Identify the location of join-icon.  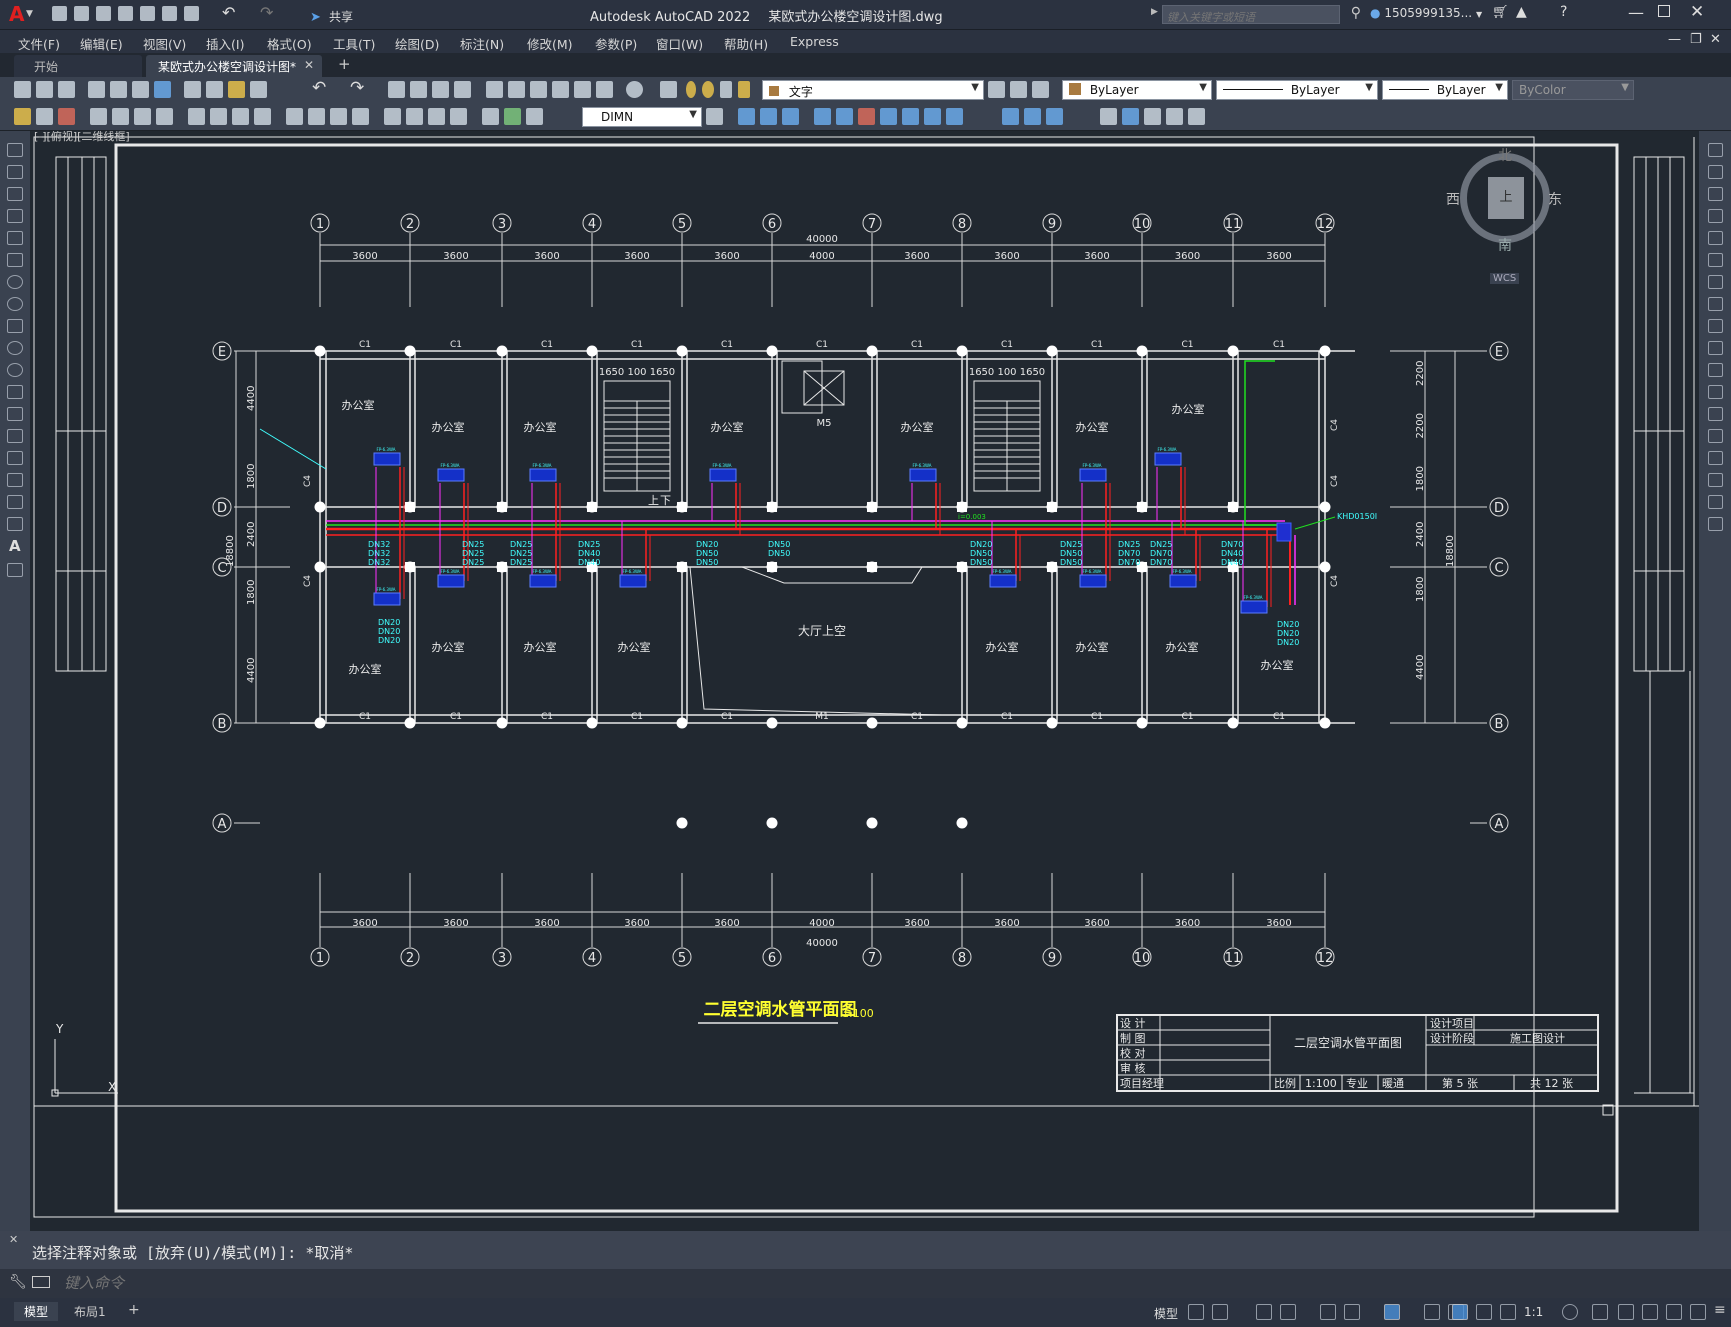
(1715, 436).